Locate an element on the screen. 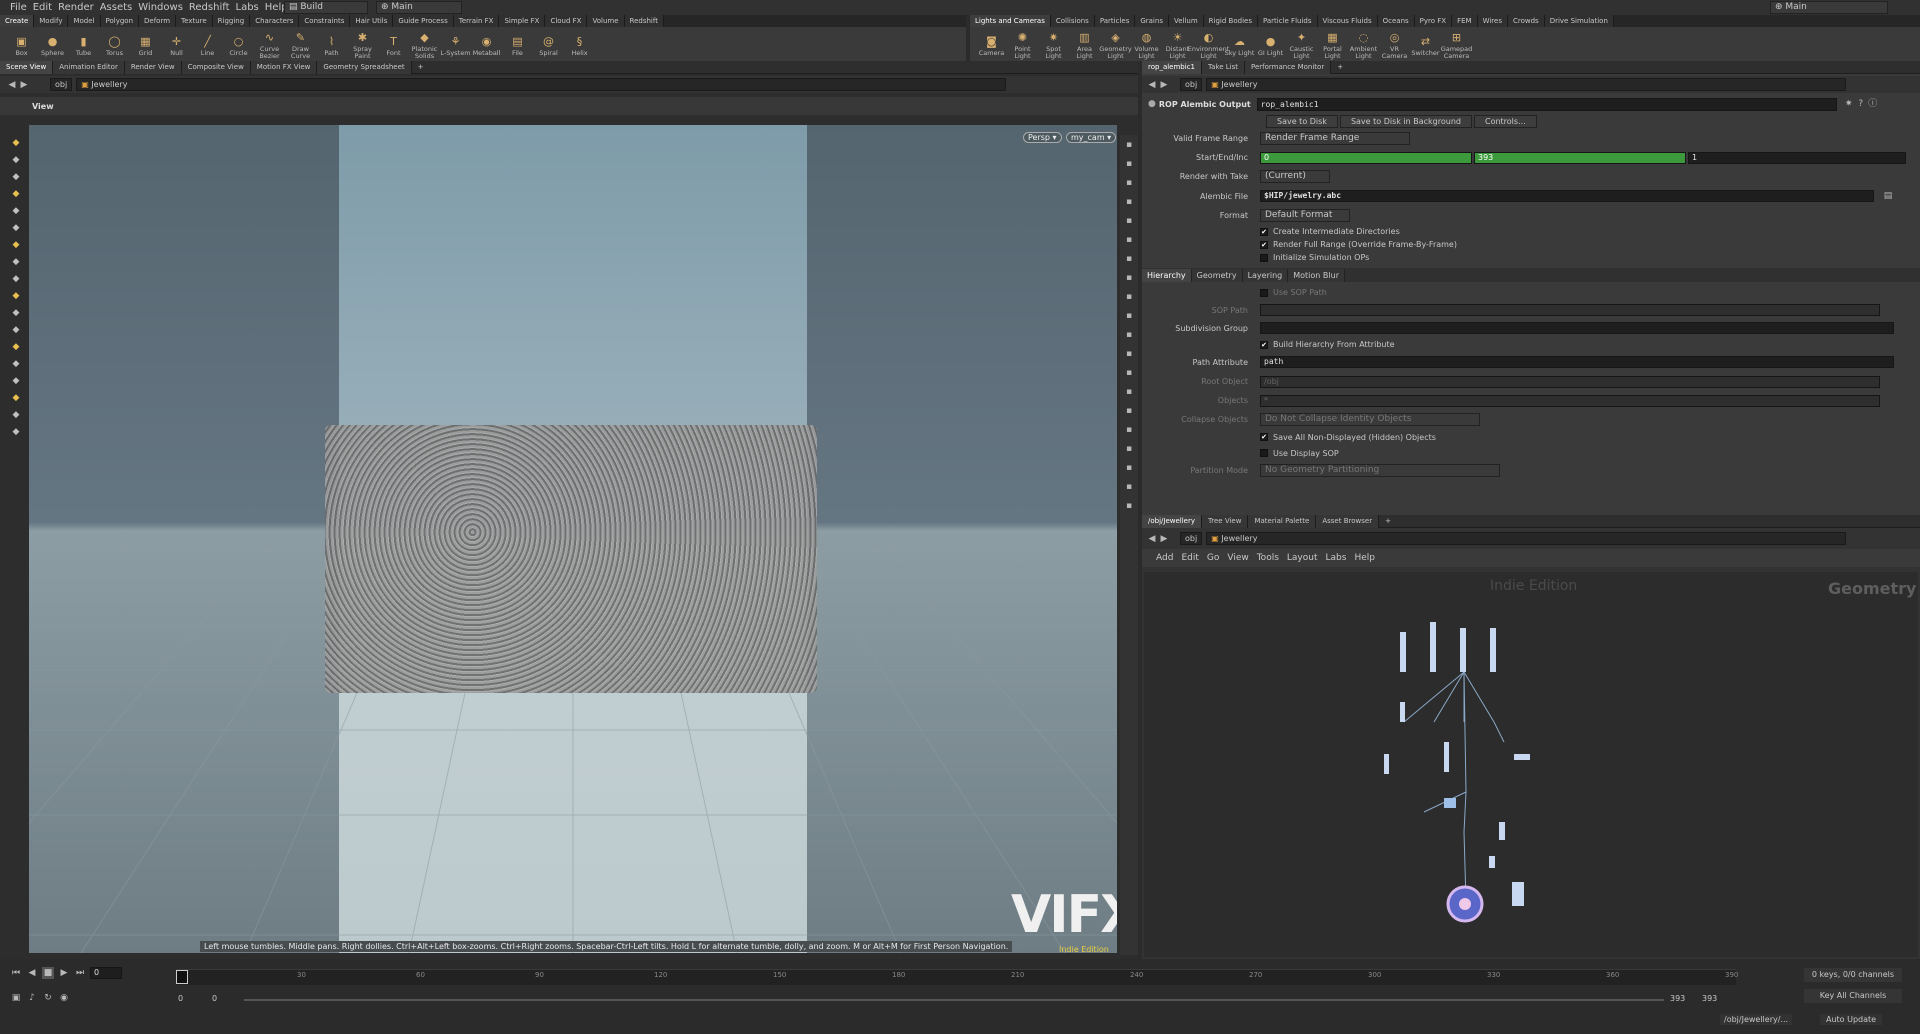  shelf-tab-drive-simulation: Drive Simulation is located at coordinates (1579, 21).